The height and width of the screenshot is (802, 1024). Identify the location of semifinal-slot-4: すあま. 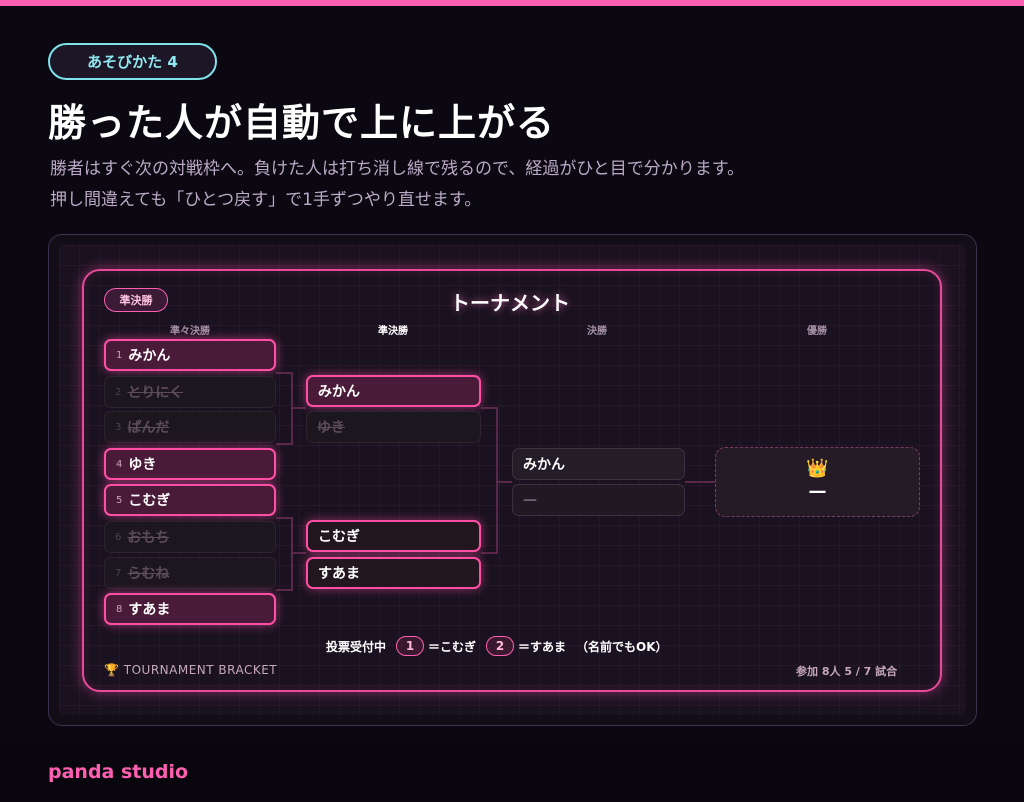
(393, 573).